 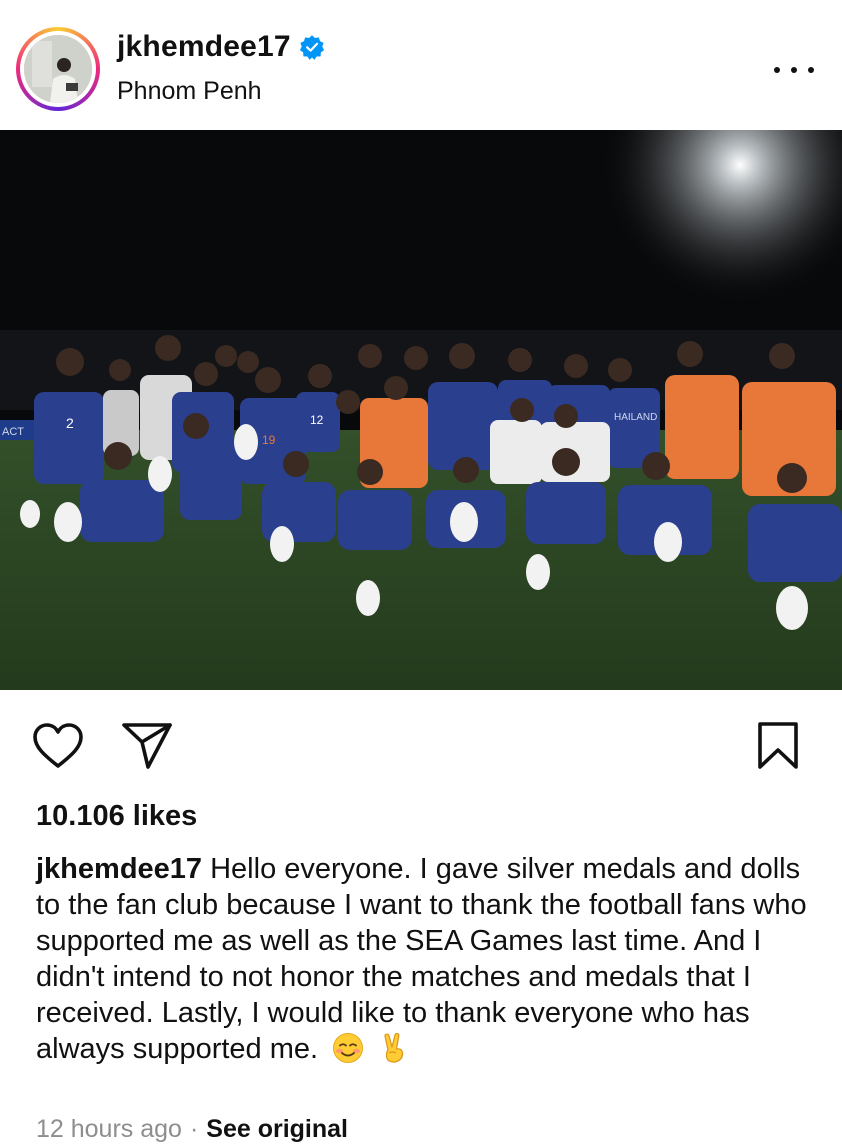 I want to click on post-header: jkhemdee17 Phnom Penh, so click(x=421, y=65).